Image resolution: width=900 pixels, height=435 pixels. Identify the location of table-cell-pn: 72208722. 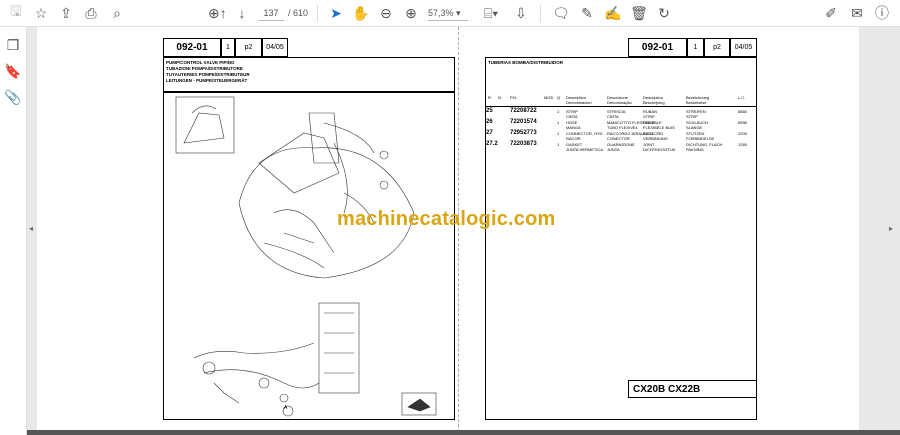
(523, 111).